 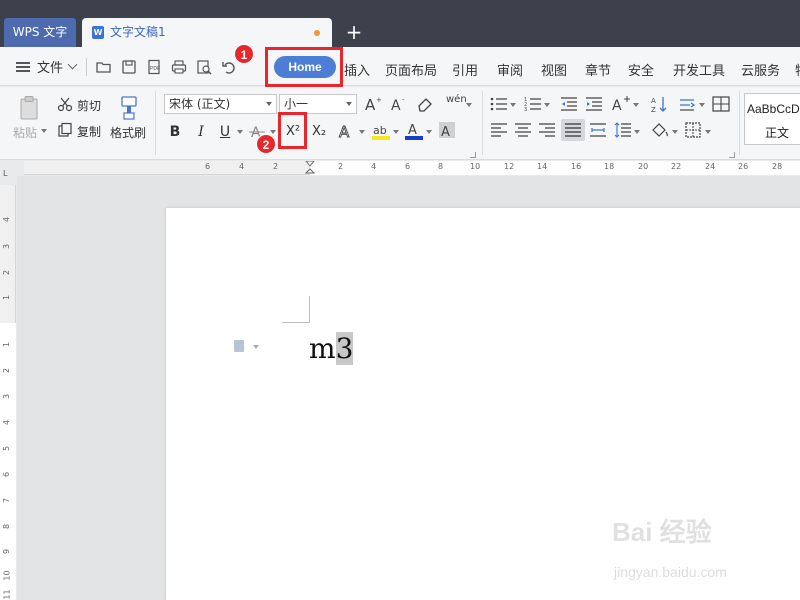 I want to click on style-gallery-normal: AaBbCcD 正文, so click(x=772, y=119).